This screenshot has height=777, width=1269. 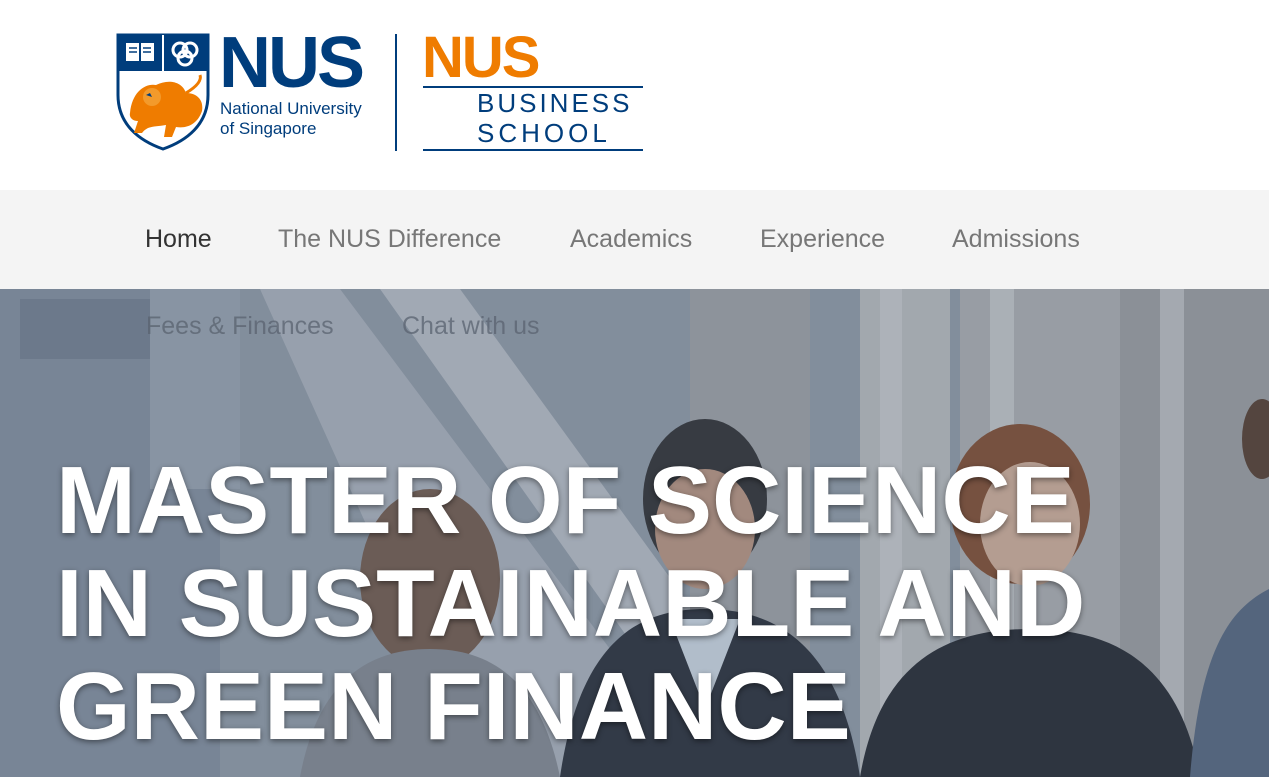 I want to click on nav-item-home: Home, so click(x=178, y=239).